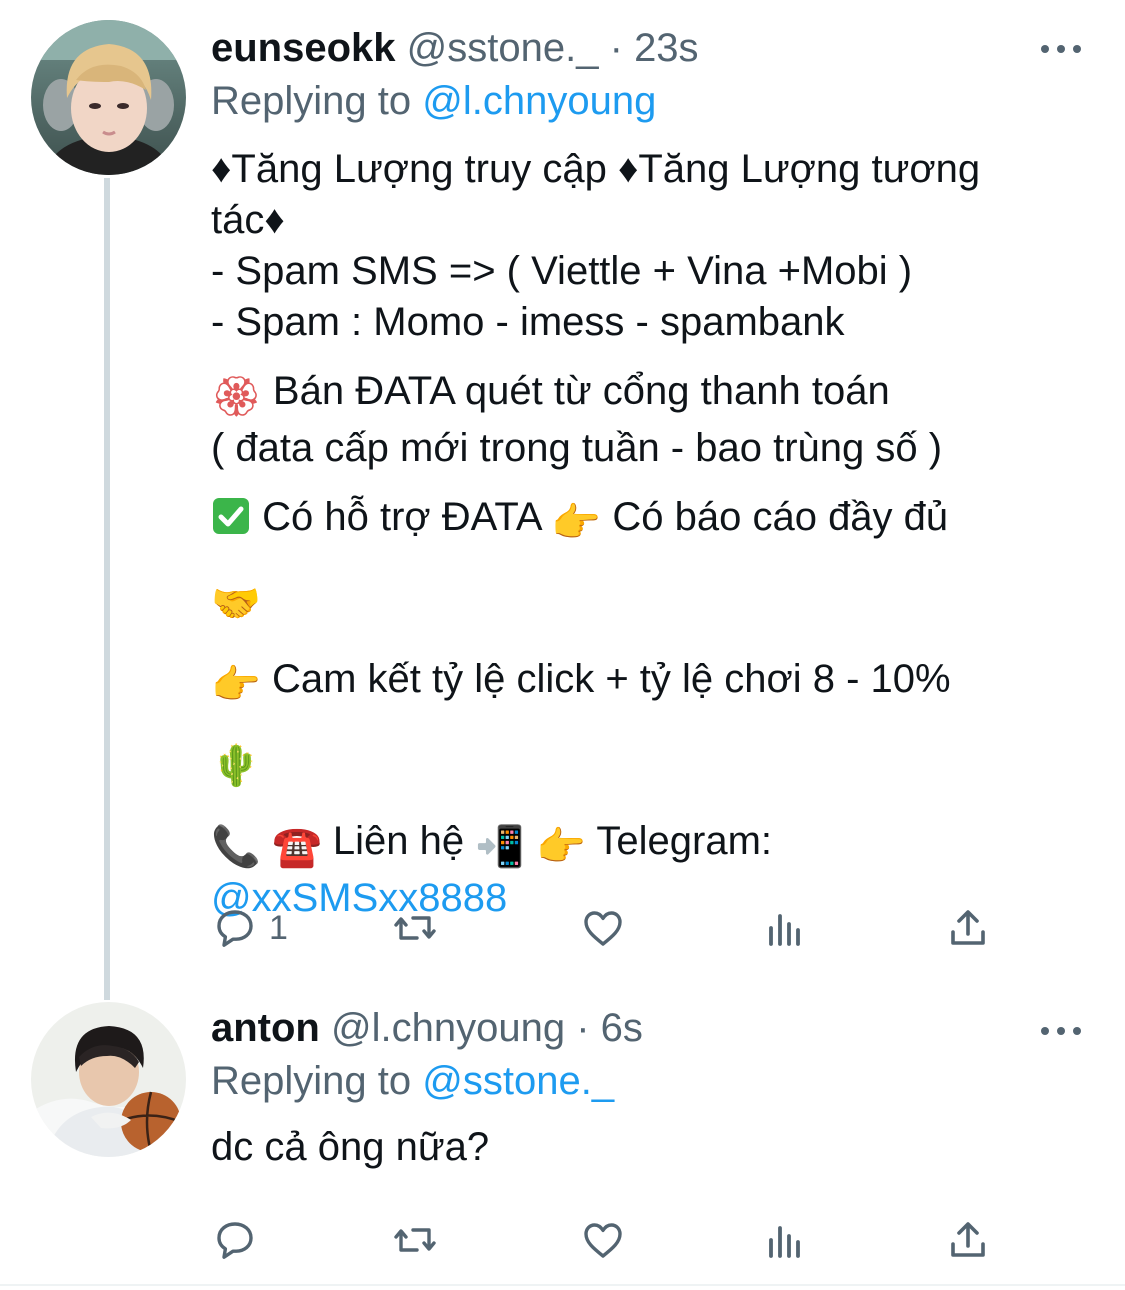 The width and height of the screenshot is (1125, 1290). Describe the element at coordinates (622, 1028) in the screenshot. I see `timestamp: 6s` at that location.